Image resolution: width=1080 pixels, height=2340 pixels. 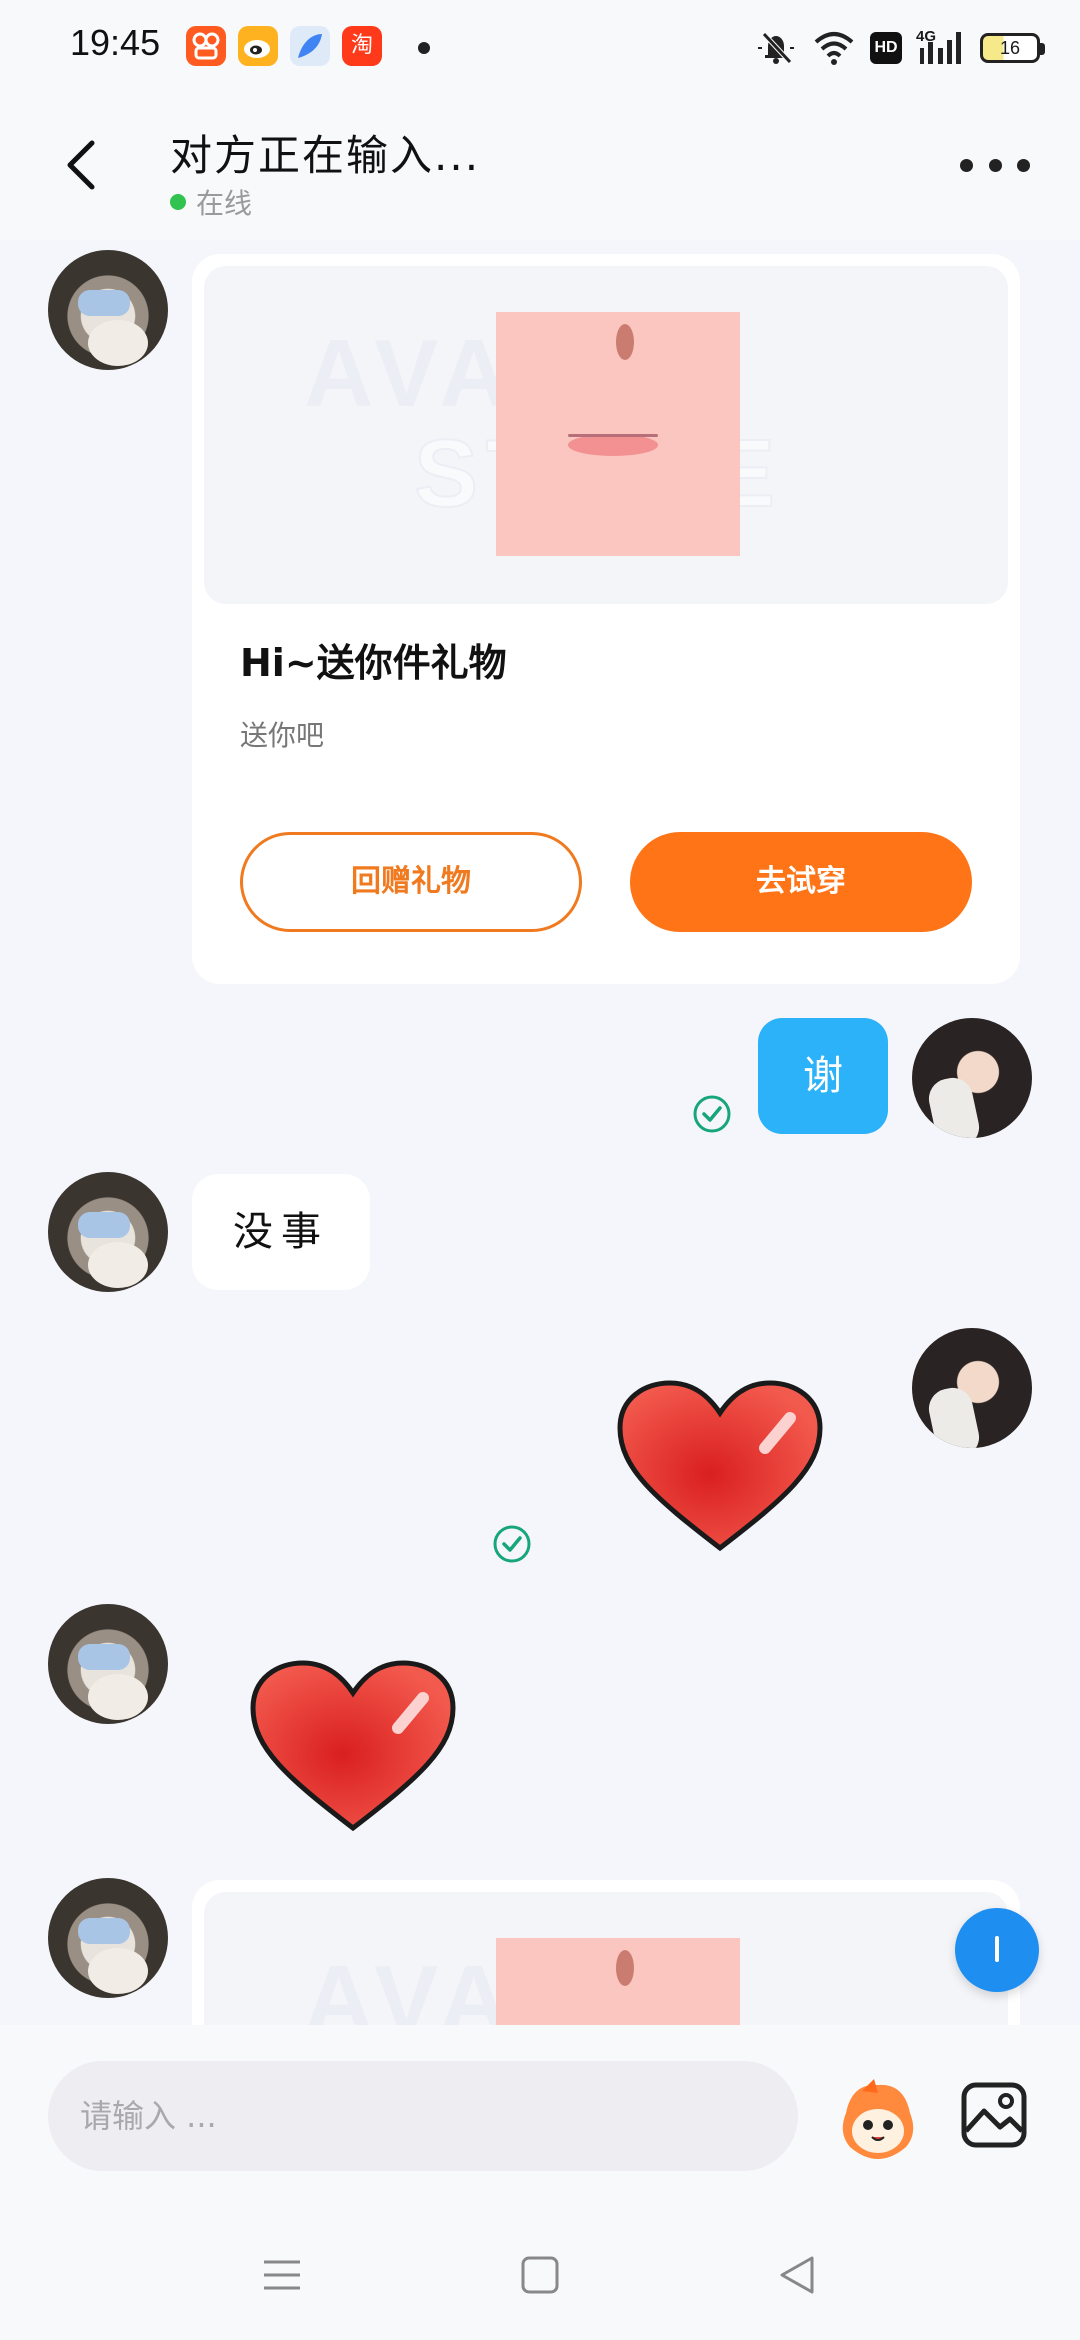 What do you see at coordinates (801, 882) in the screenshot?
I see `try-on-button: 去试穿` at bounding box center [801, 882].